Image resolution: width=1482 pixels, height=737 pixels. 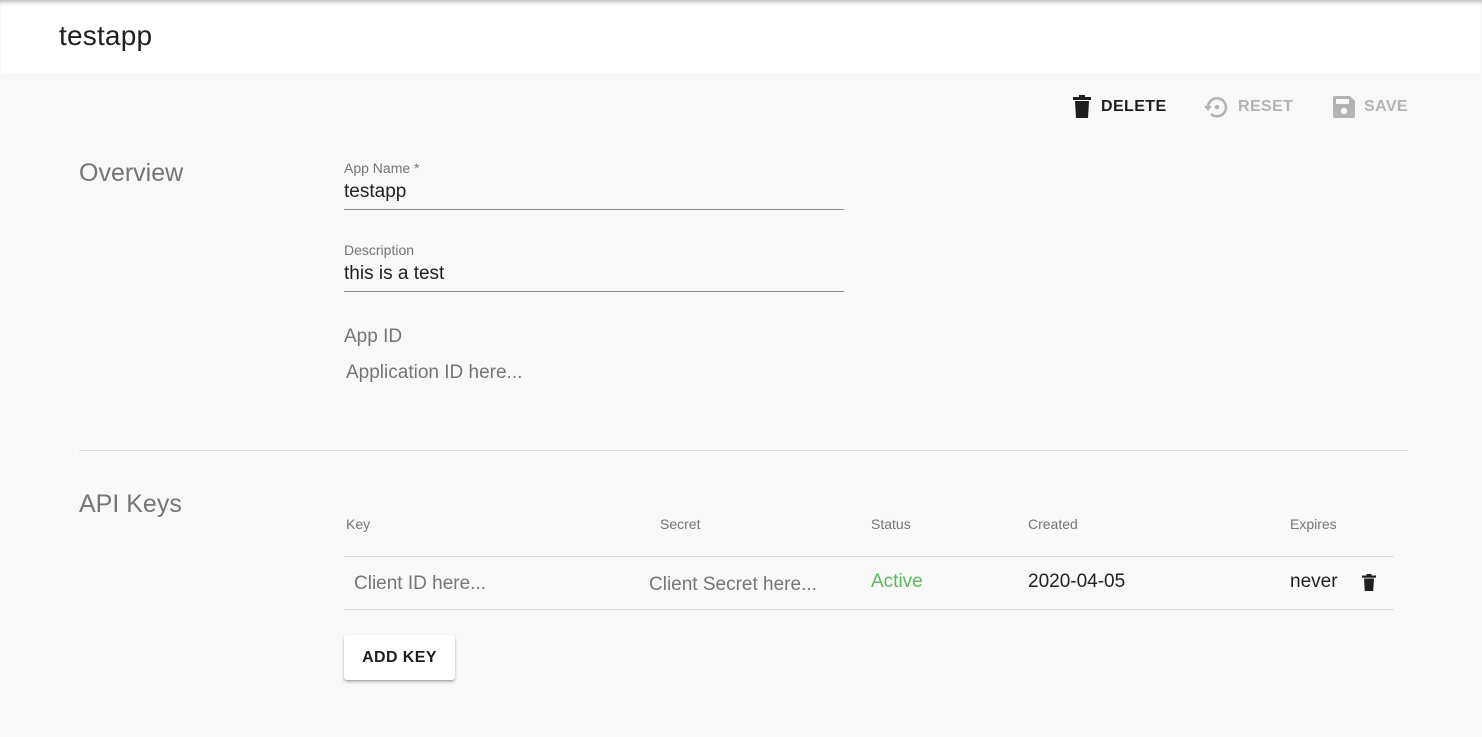 I want to click on save-label: SAVE, so click(x=1386, y=106).